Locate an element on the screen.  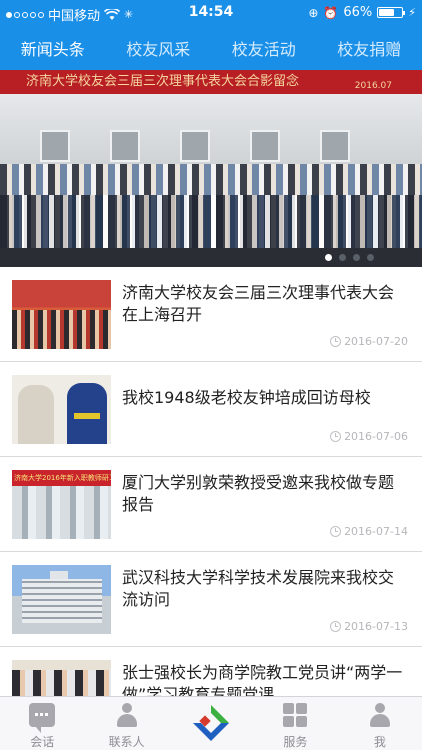
news-date: 2016-07-13 is located at coordinates (369, 626).